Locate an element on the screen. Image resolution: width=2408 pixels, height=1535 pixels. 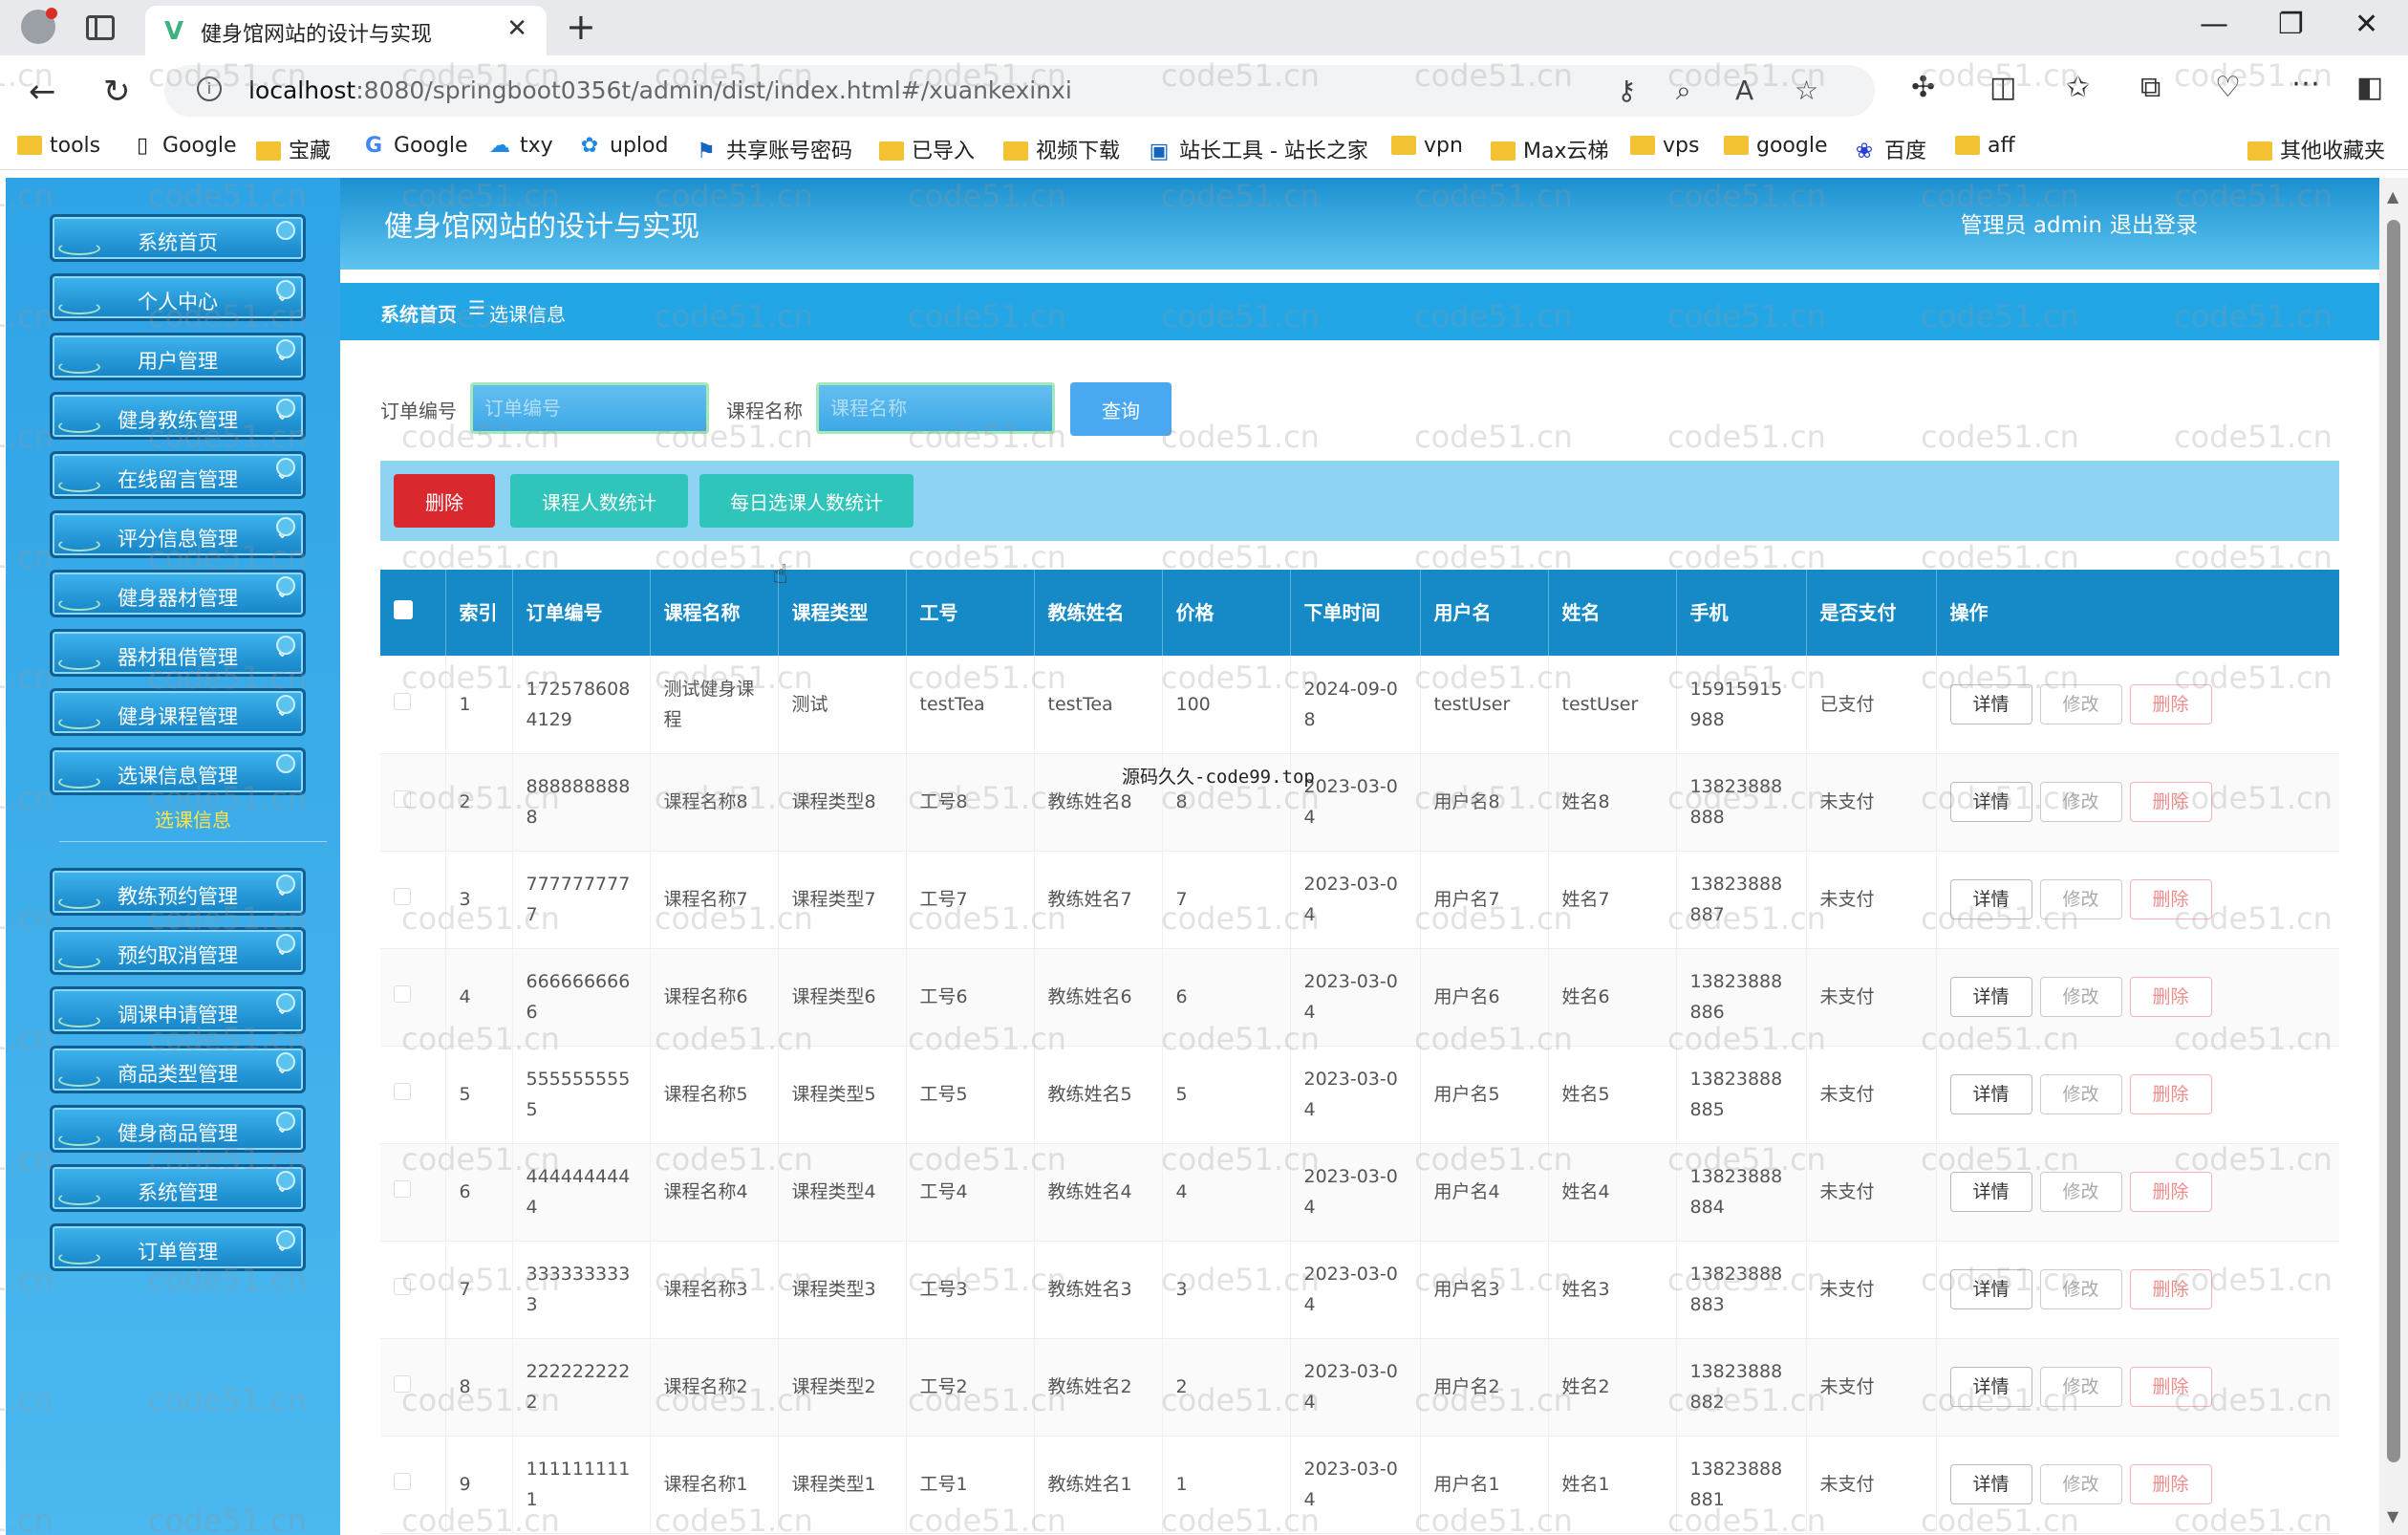
bookmark-imported: 已导入 is located at coordinates (927, 149).